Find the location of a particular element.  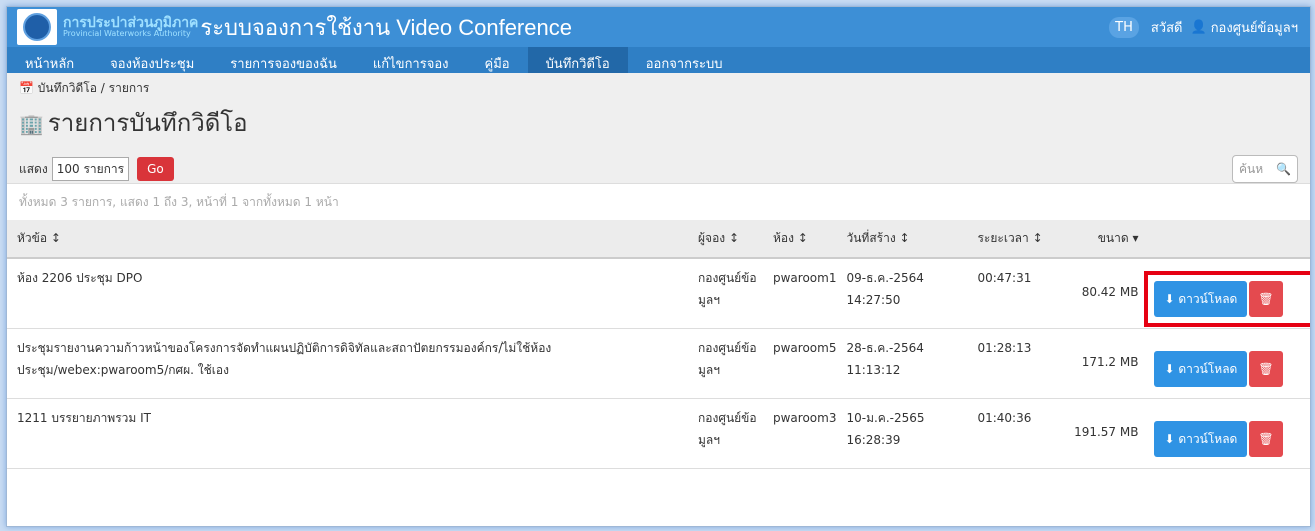

row-date: 10-ม.ค.-2565 16:28:39 is located at coordinates (902, 433).